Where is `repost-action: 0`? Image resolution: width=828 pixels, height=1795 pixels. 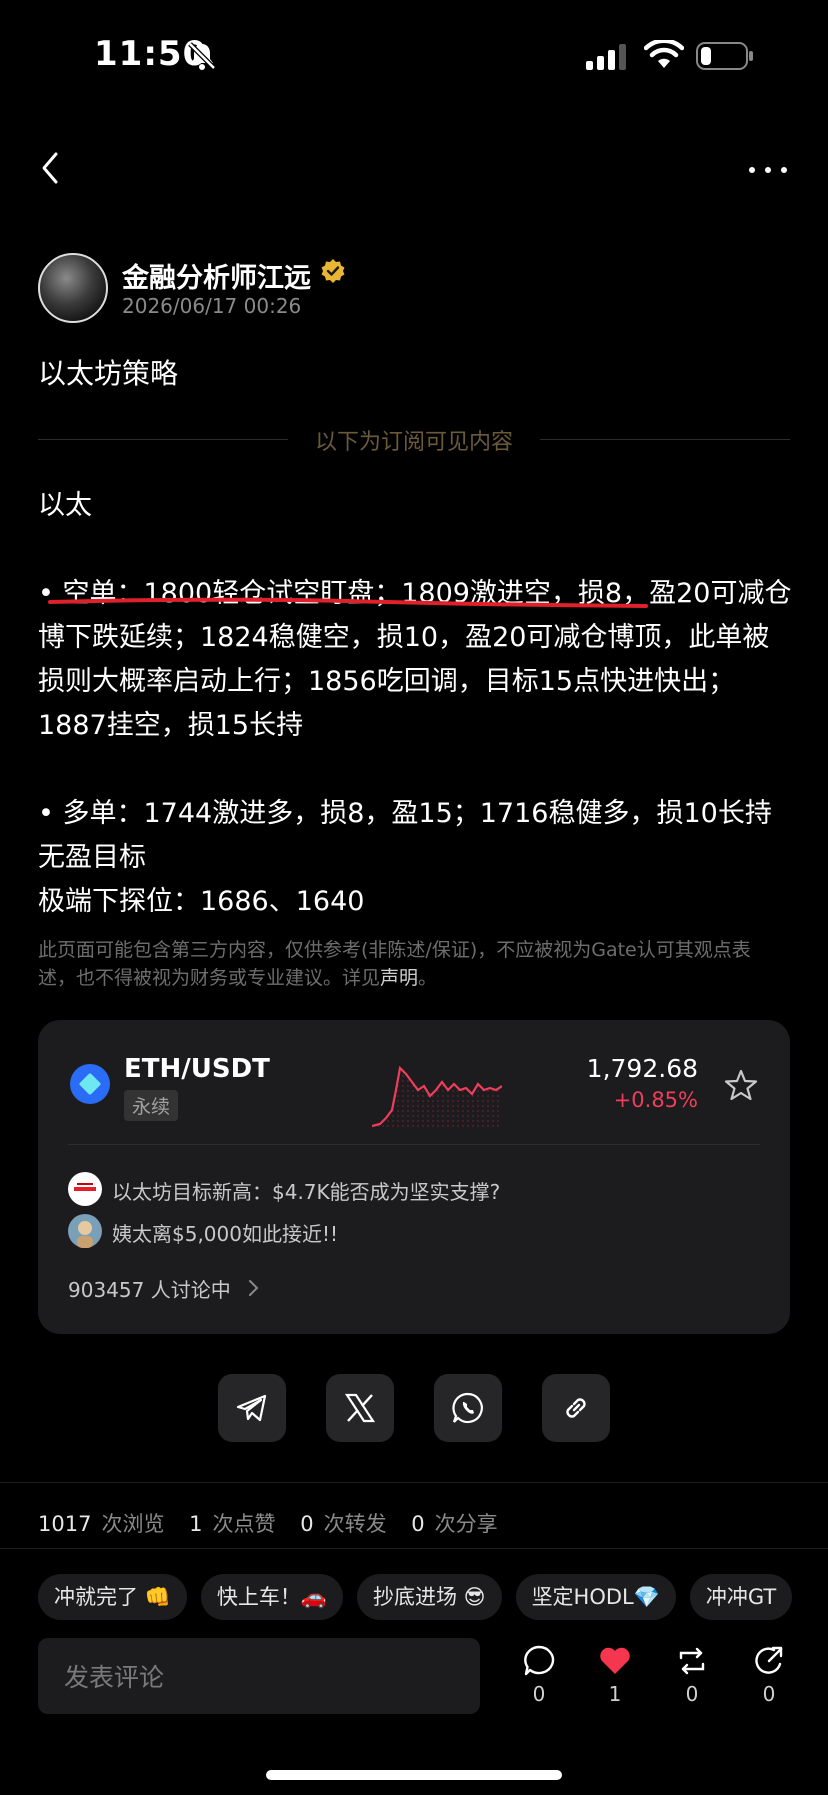
repost-action: 0 is located at coordinates (692, 1675).